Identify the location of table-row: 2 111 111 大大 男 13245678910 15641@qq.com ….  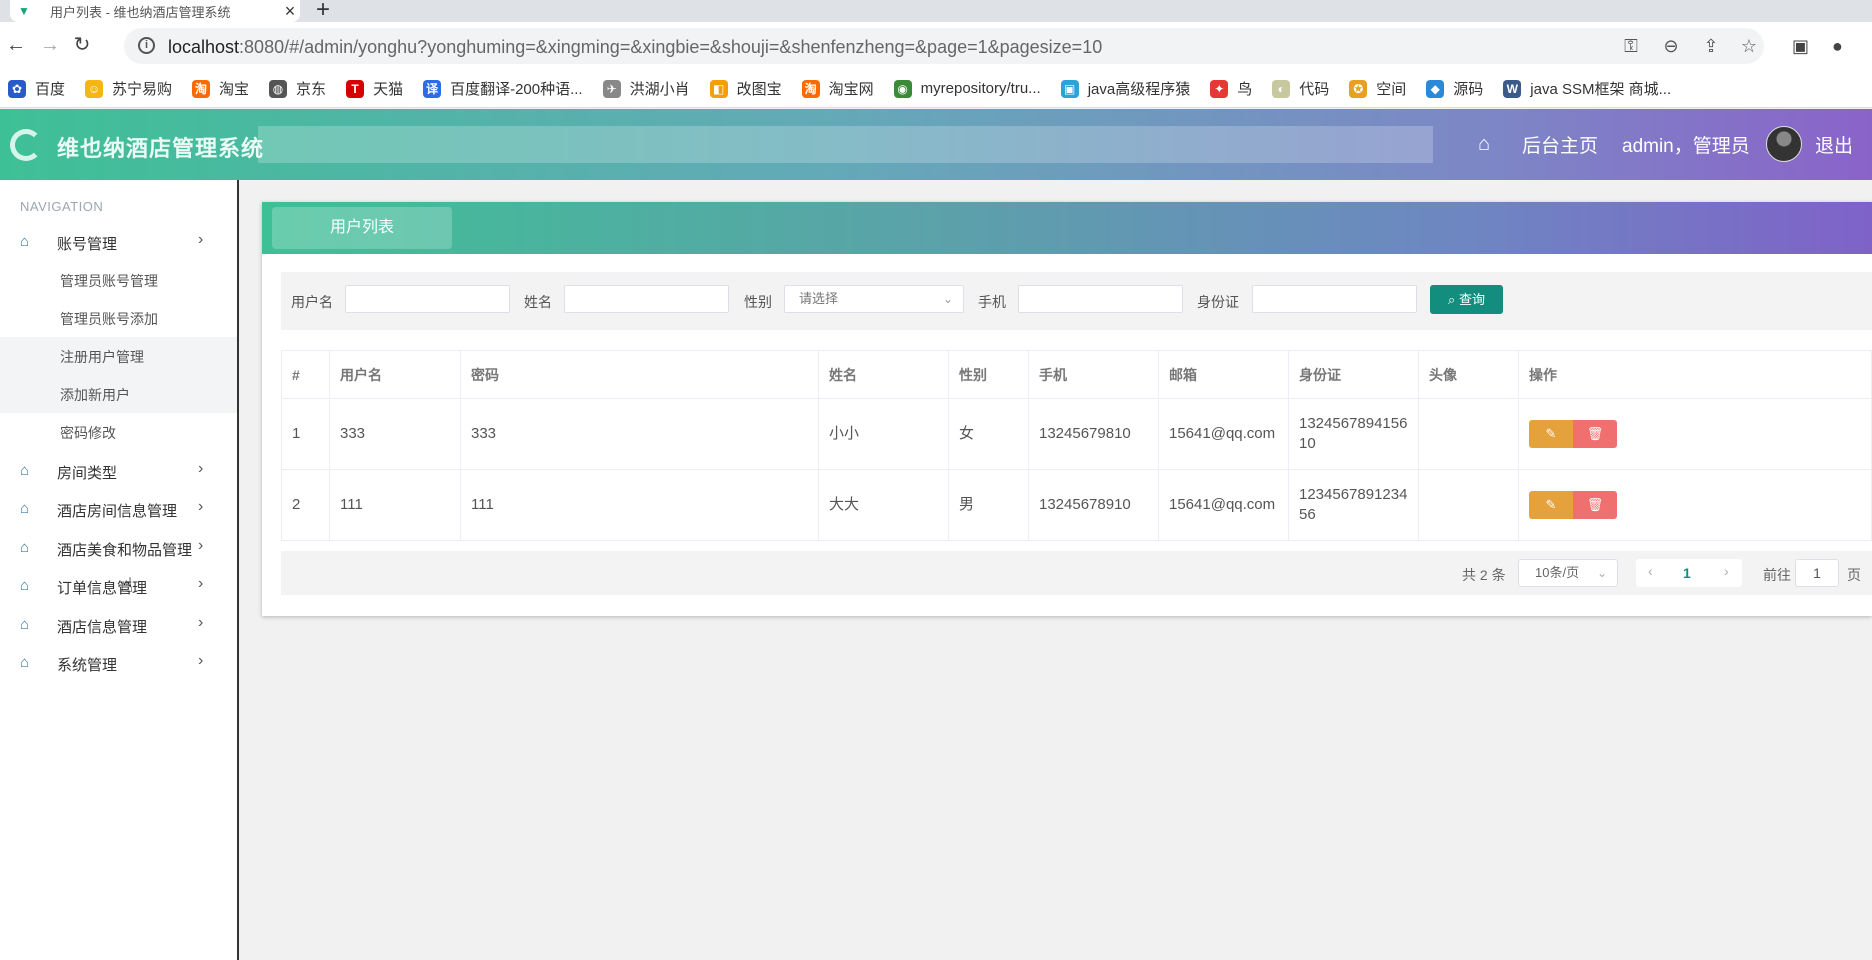
(1076, 505).